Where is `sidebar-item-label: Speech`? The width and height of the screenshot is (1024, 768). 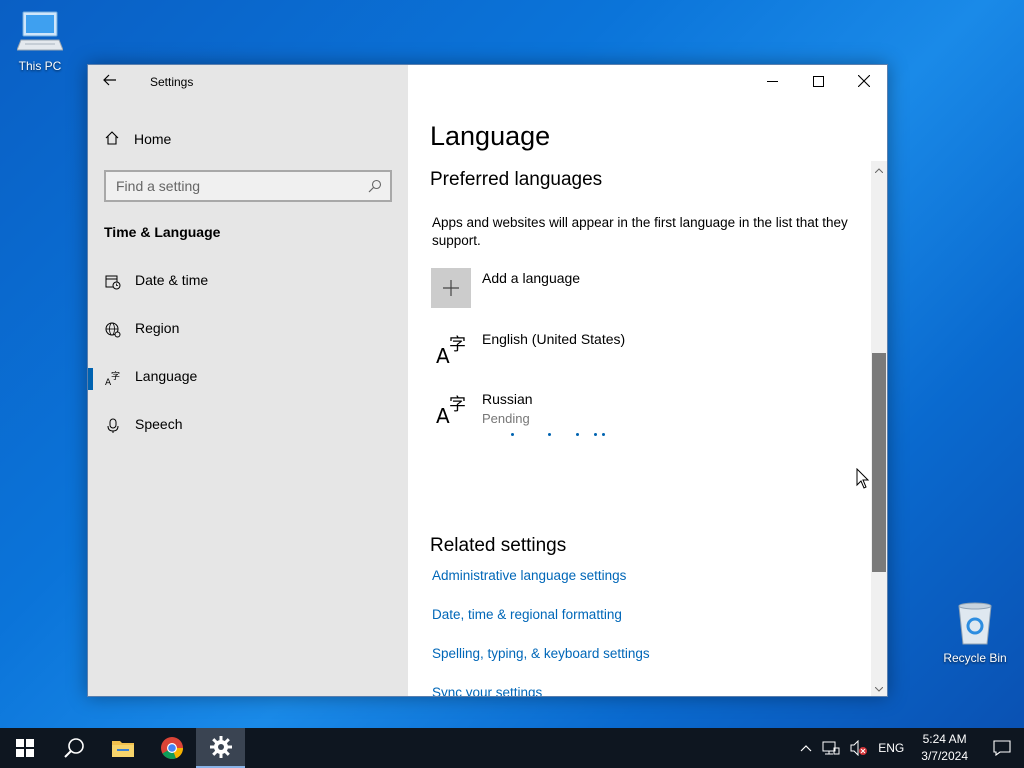
sidebar-item-label: Speech is located at coordinates (159, 424).